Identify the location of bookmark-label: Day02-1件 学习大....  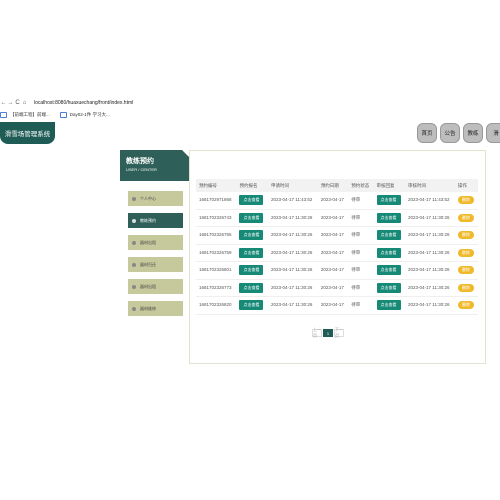
(89, 114).